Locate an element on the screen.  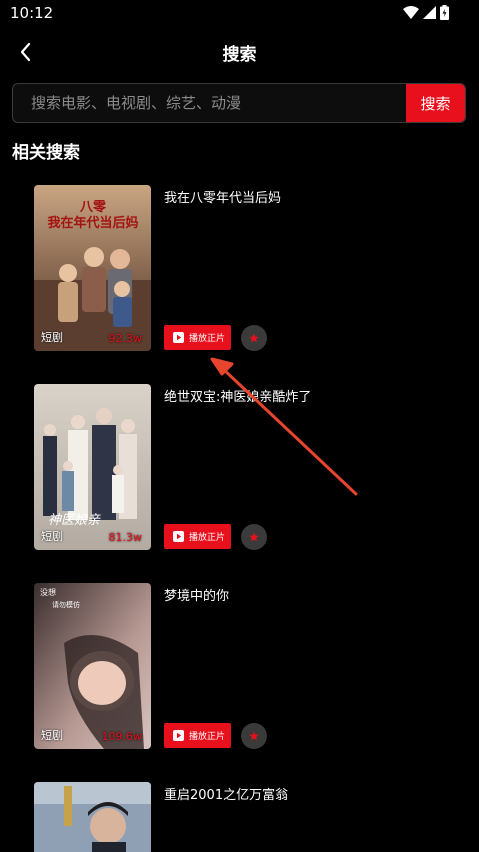
poster-image: 没想 请勿模仿 is located at coordinates (92, 666).